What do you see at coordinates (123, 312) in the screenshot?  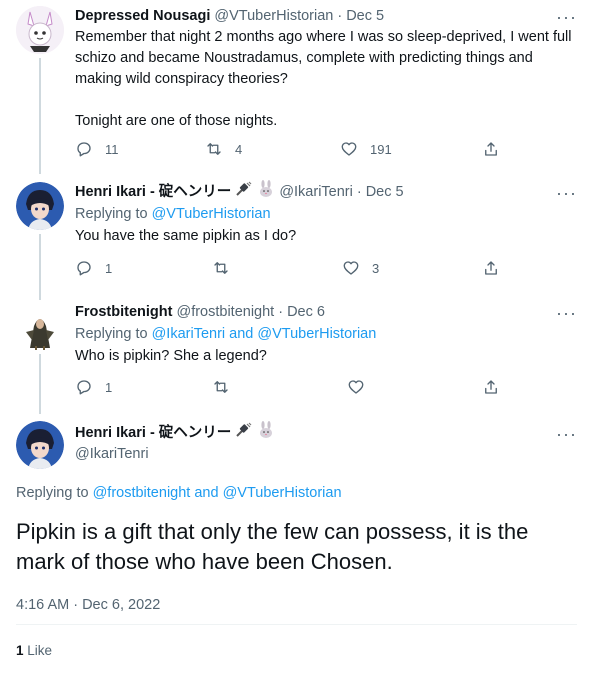 I see `author-name: Frostbitenight` at bounding box center [123, 312].